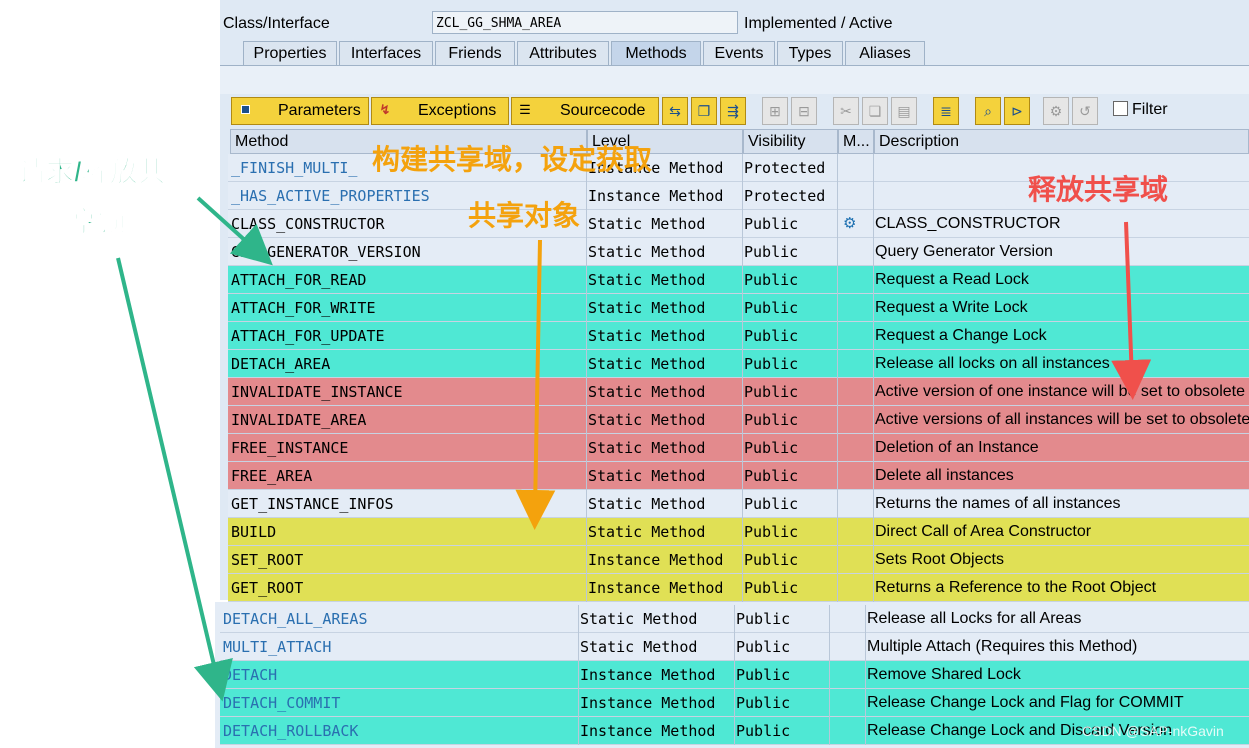  What do you see at coordinates (98, 222) in the screenshot?
I see `annotation-lock-request-2: 享锁` at bounding box center [98, 222].